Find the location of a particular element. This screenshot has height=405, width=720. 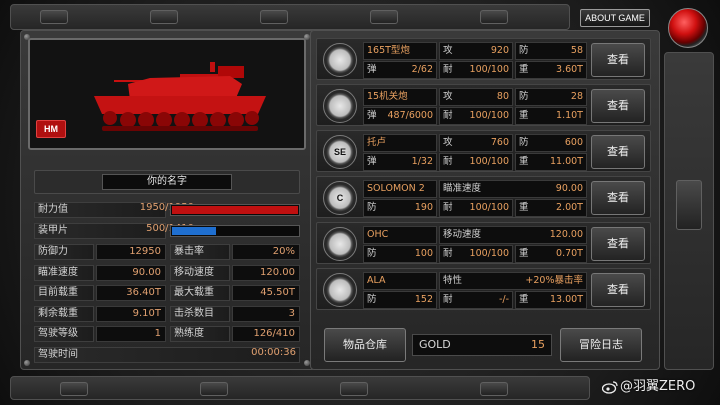

stat-label: 剩余载重 is located at coordinates (64, 313).